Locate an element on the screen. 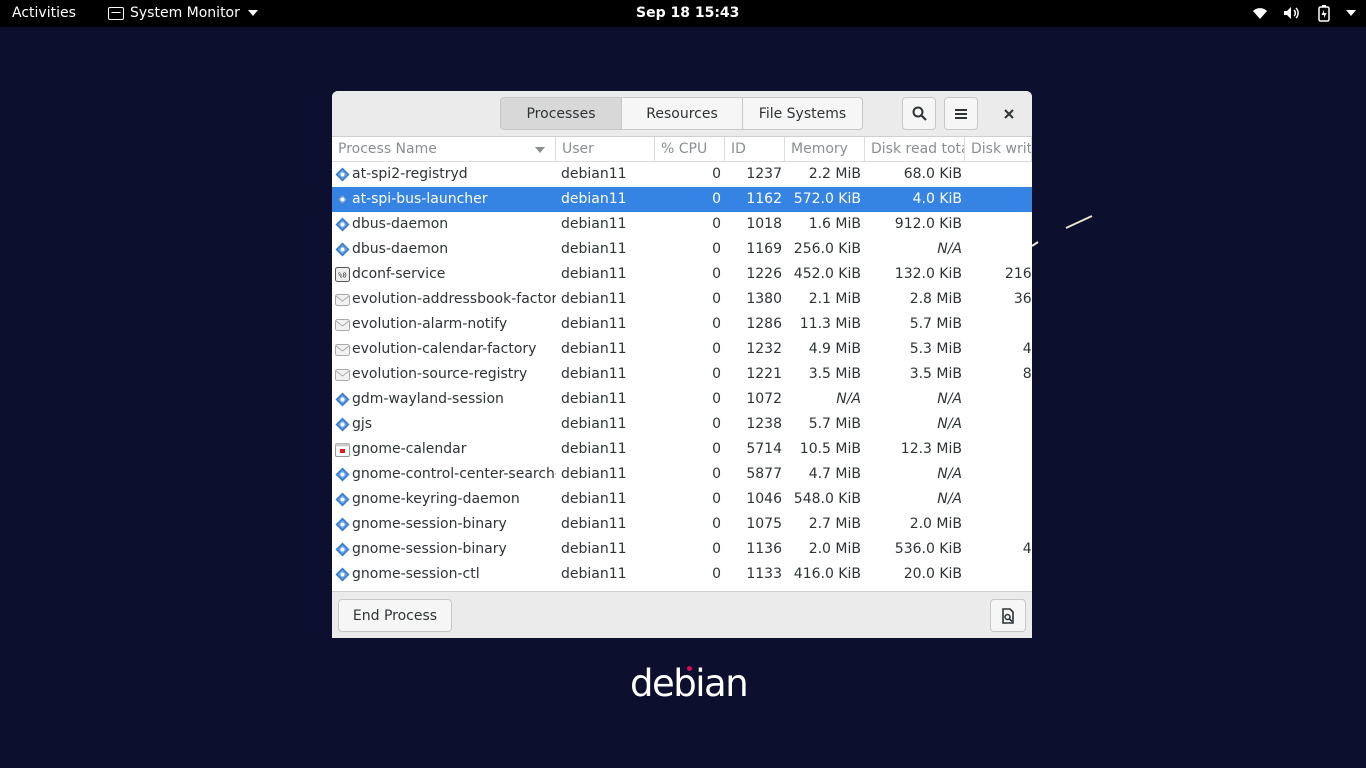 The width and height of the screenshot is (1366, 768). close-button is located at coordinates (1009, 113).